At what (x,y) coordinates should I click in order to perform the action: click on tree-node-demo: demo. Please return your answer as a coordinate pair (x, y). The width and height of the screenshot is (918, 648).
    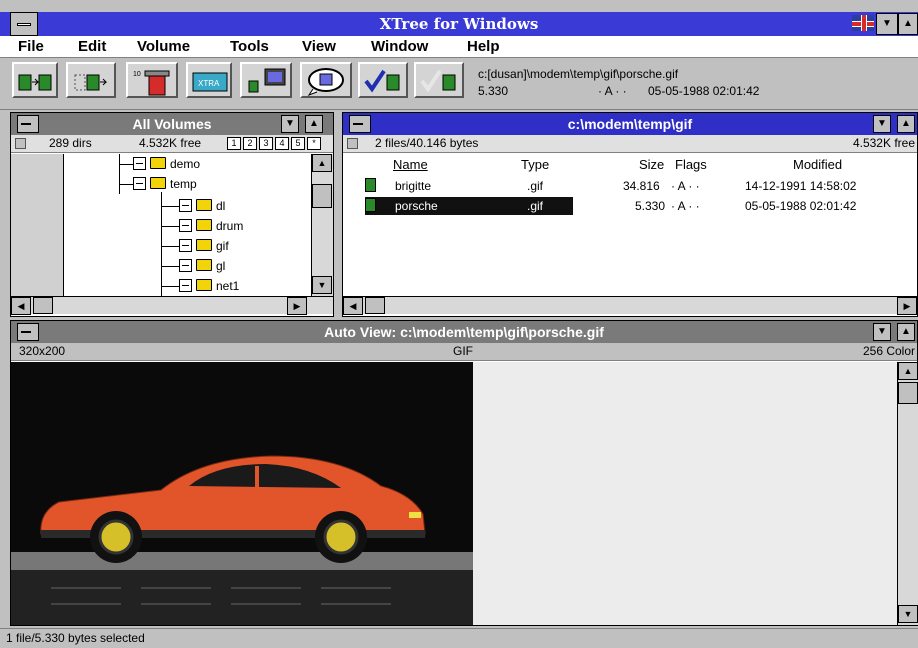
    Looking at the image, I should click on (166, 164).